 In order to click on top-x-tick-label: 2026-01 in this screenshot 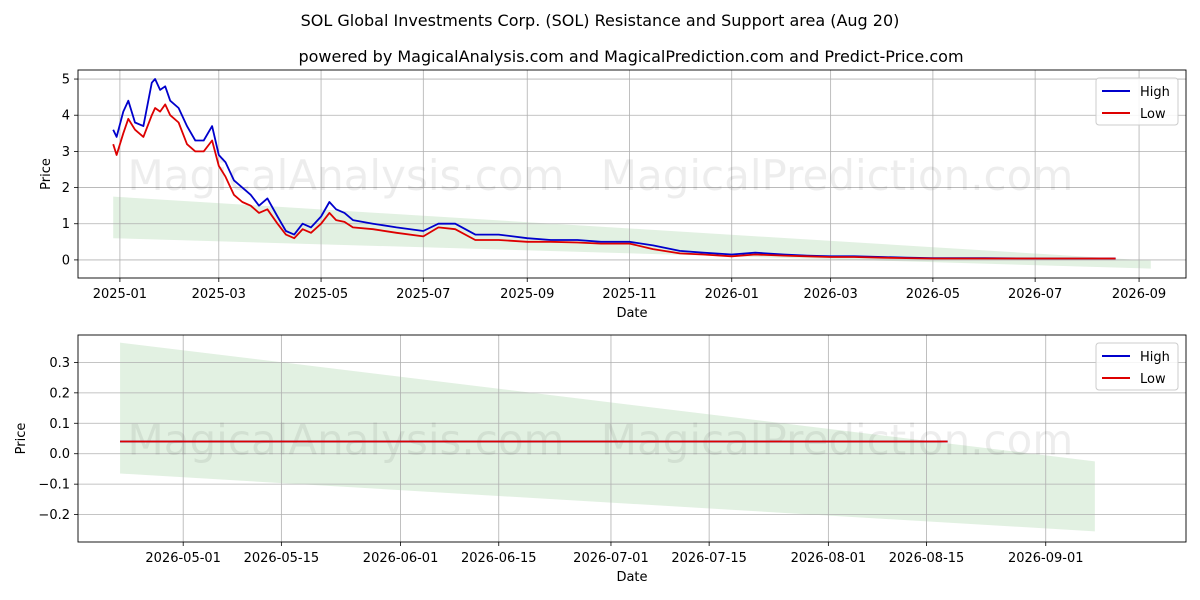, I will do `click(732, 294)`.